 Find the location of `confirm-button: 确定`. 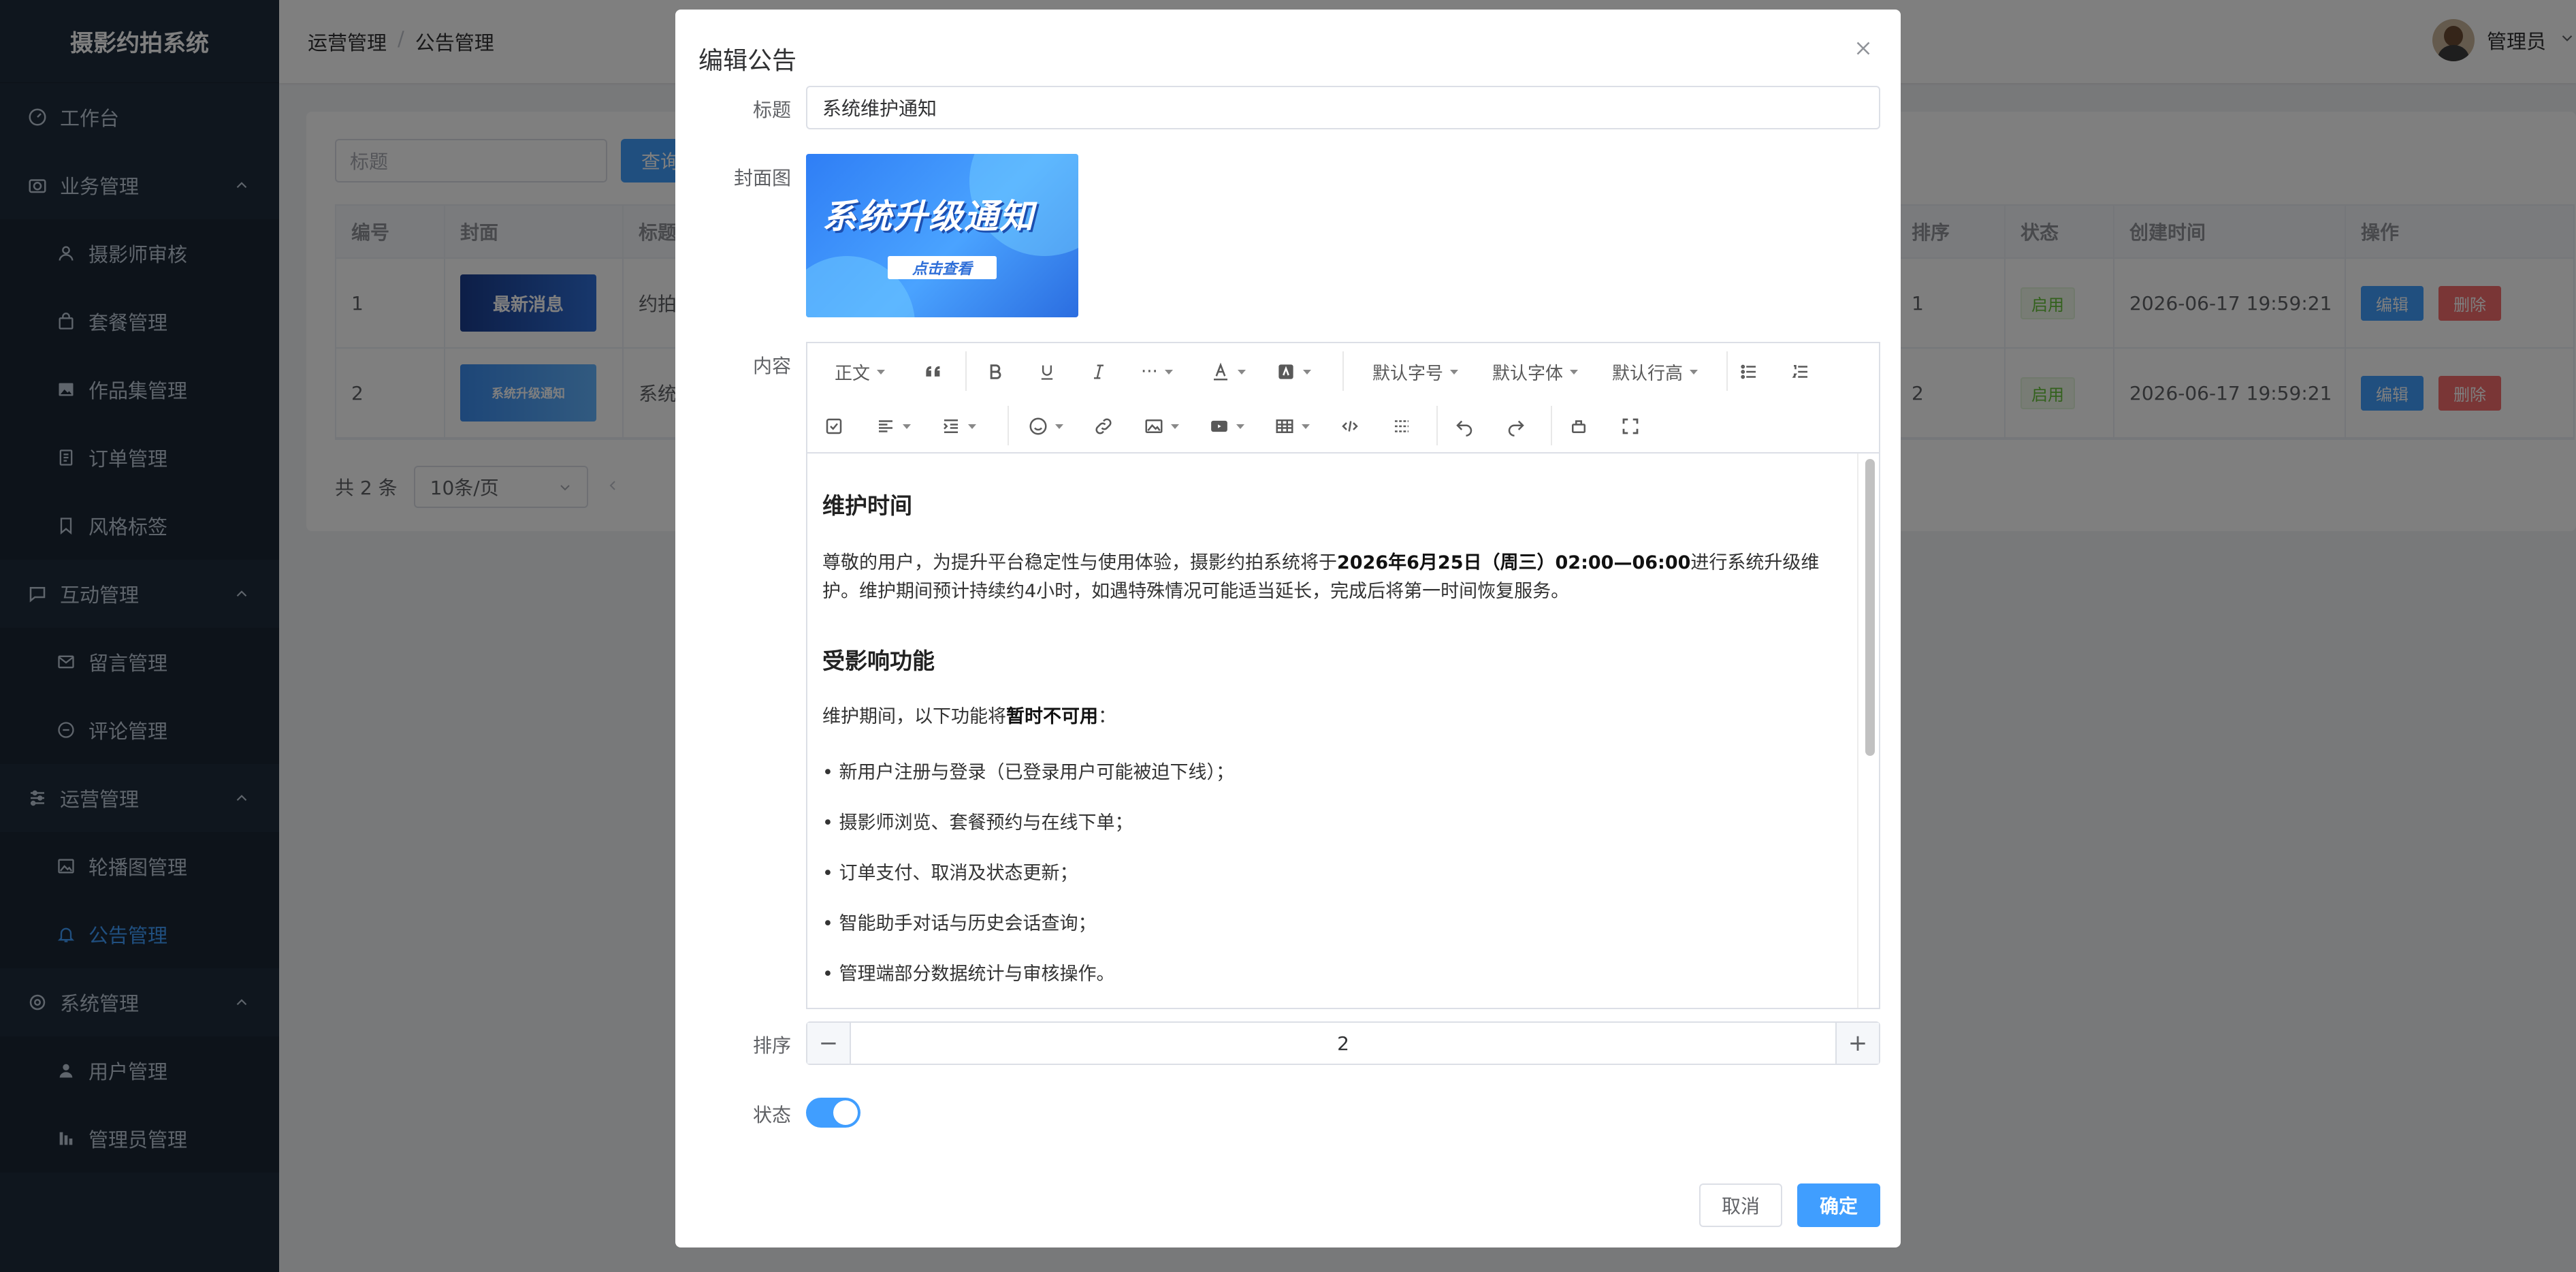

confirm-button: 确定 is located at coordinates (1839, 1205).